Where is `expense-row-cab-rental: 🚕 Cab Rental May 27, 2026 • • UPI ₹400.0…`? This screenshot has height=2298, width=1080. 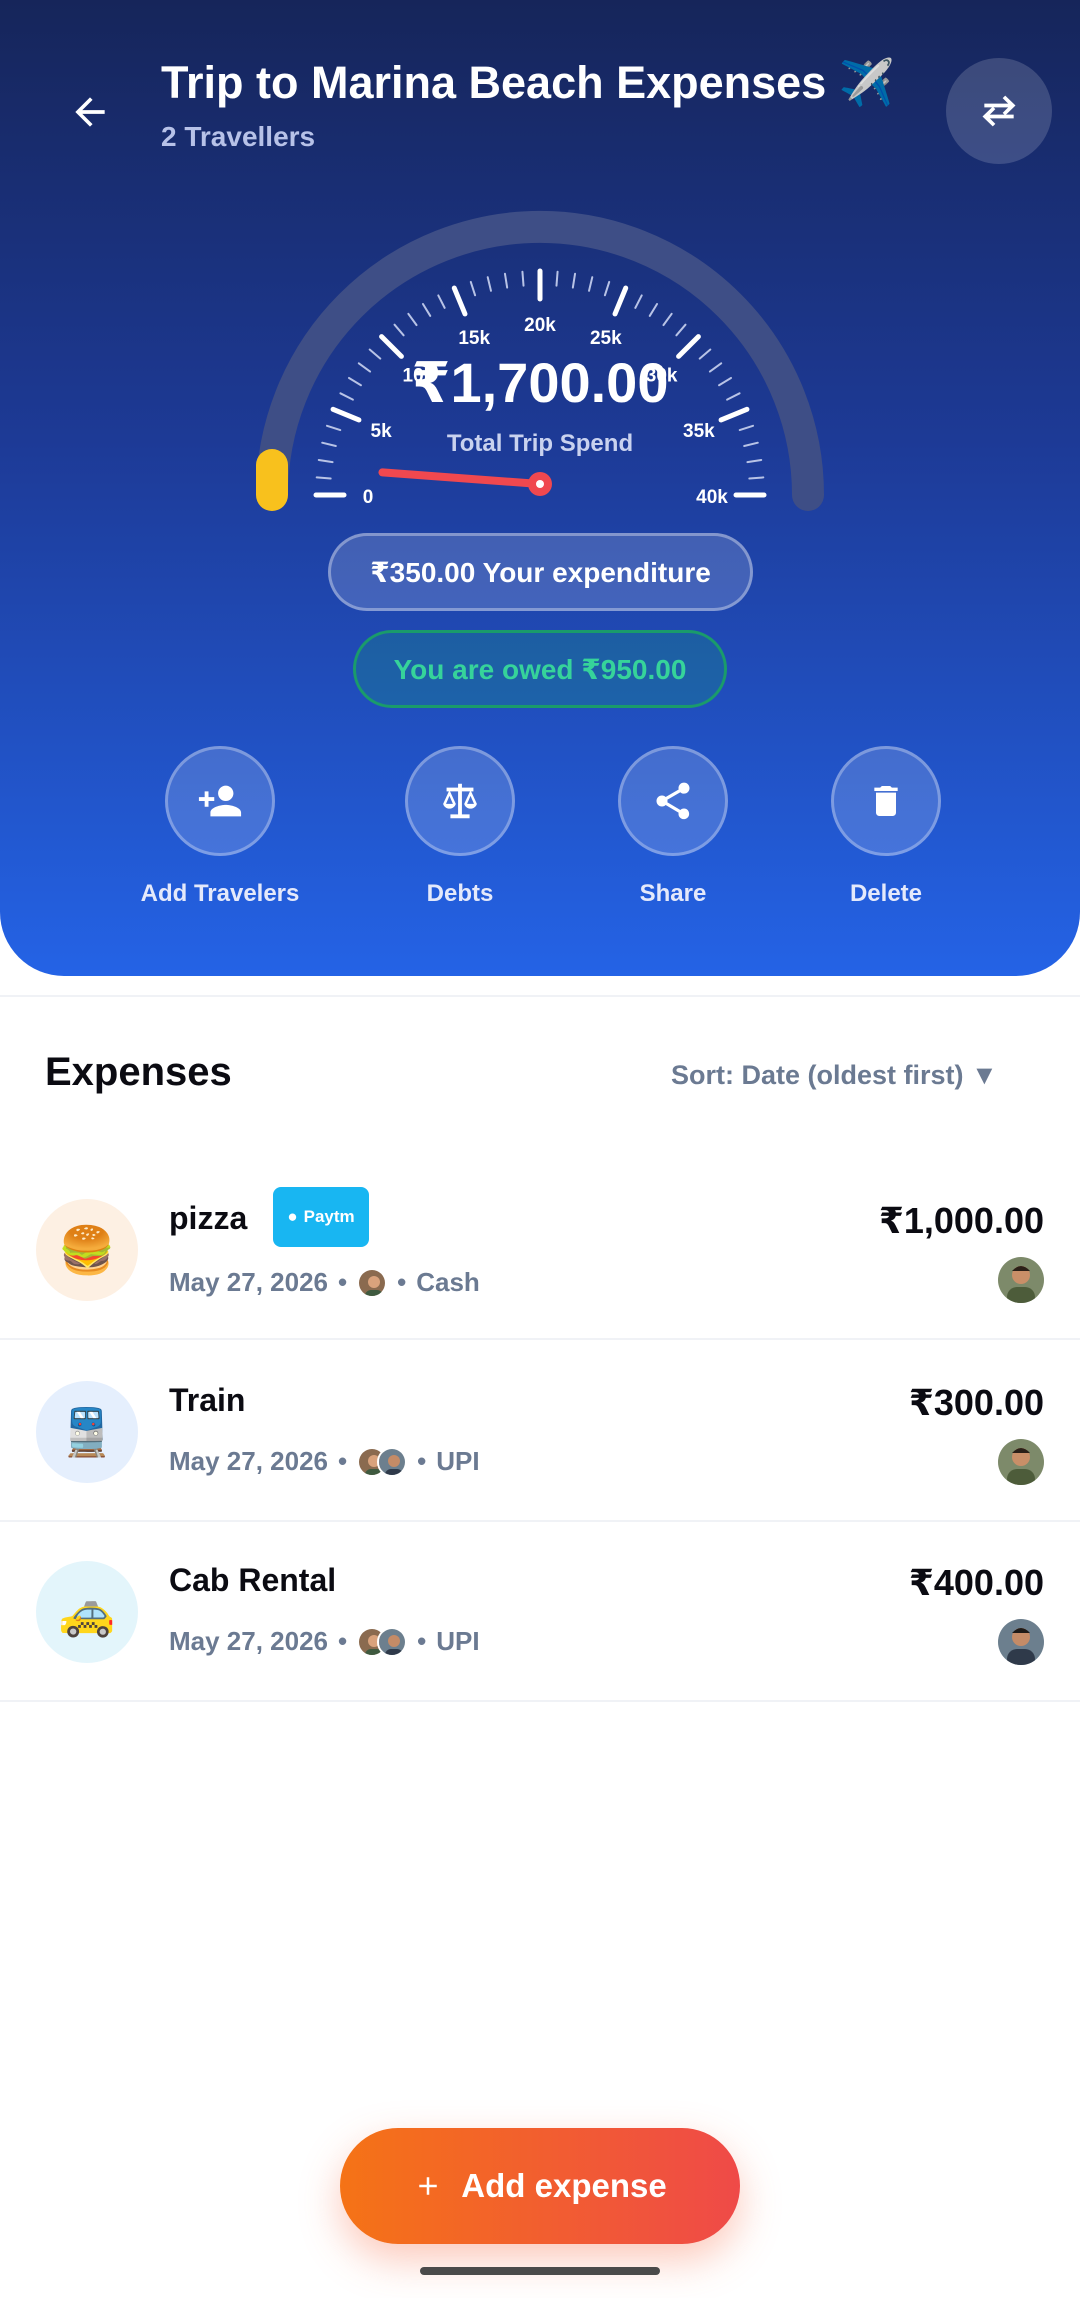
expense-row-cab-rental: 🚕 Cab Rental May 27, 2026 • • UPI ₹400.0… is located at coordinates (540, 1612).